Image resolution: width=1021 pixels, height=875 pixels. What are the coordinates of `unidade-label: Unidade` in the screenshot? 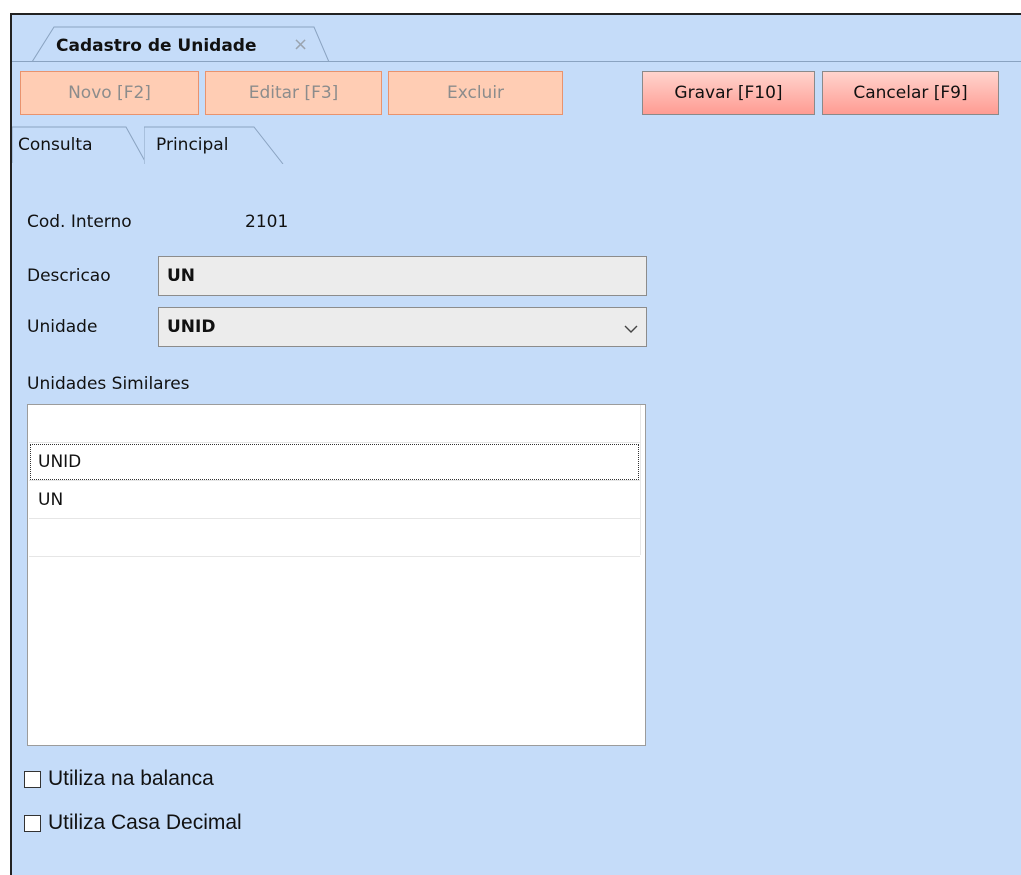 It's located at (62, 327).